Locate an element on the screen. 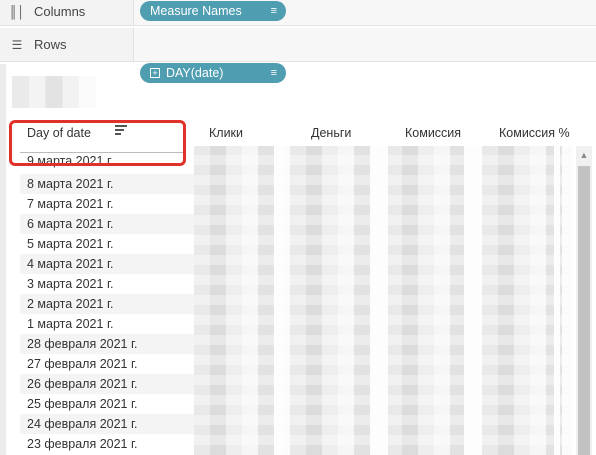 This screenshot has height=455, width=596. table-row: 6 марта 2021 г. is located at coordinates (107, 224).